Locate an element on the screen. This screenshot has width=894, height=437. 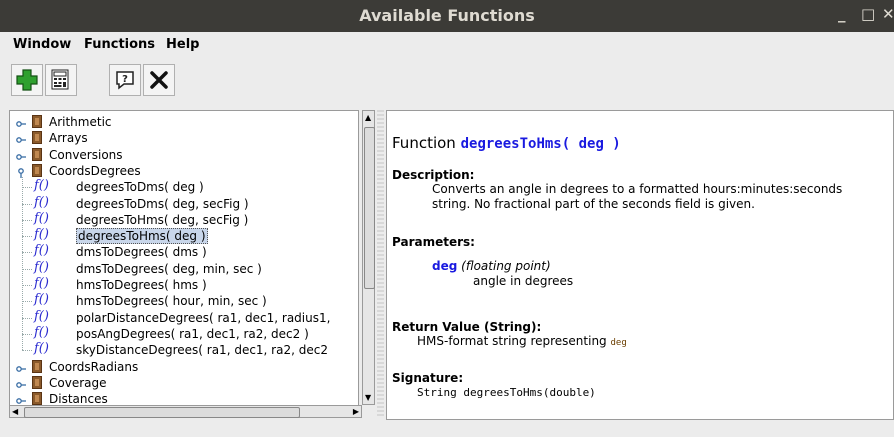
signature-label: Signature: is located at coordinates (428, 378).